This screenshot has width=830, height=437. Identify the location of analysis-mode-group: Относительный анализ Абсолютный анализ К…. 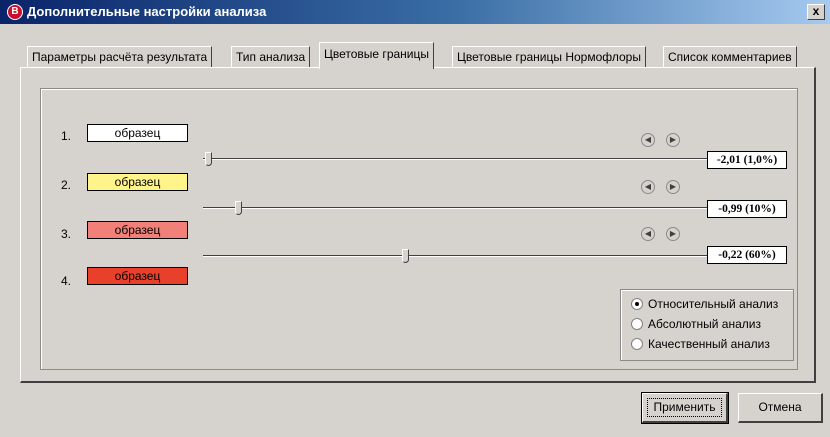
(707, 325).